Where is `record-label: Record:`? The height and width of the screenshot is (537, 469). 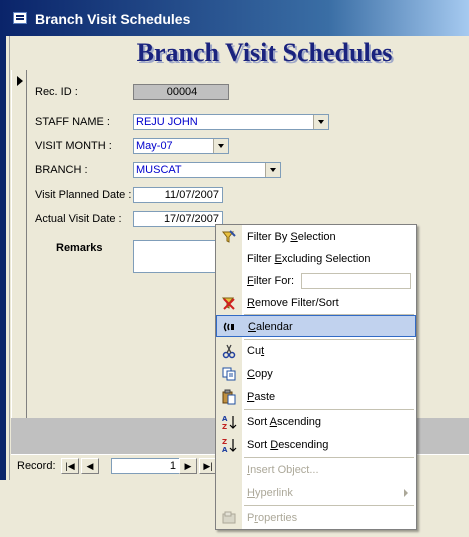
record-label: Record: is located at coordinates (36, 466).